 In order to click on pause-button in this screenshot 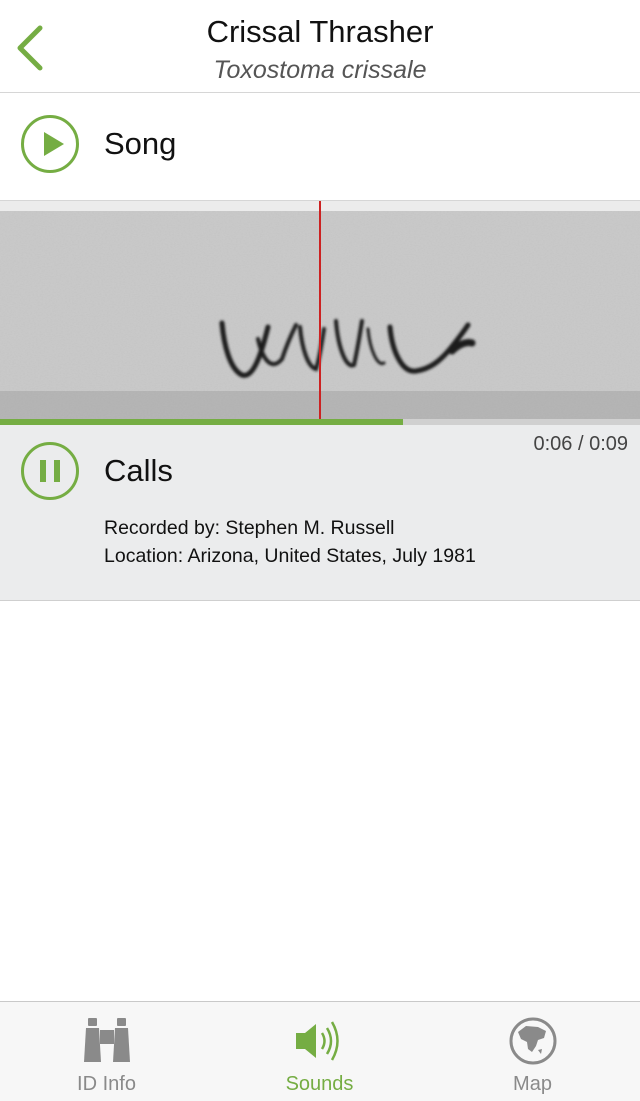, I will do `click(50, 471)`.